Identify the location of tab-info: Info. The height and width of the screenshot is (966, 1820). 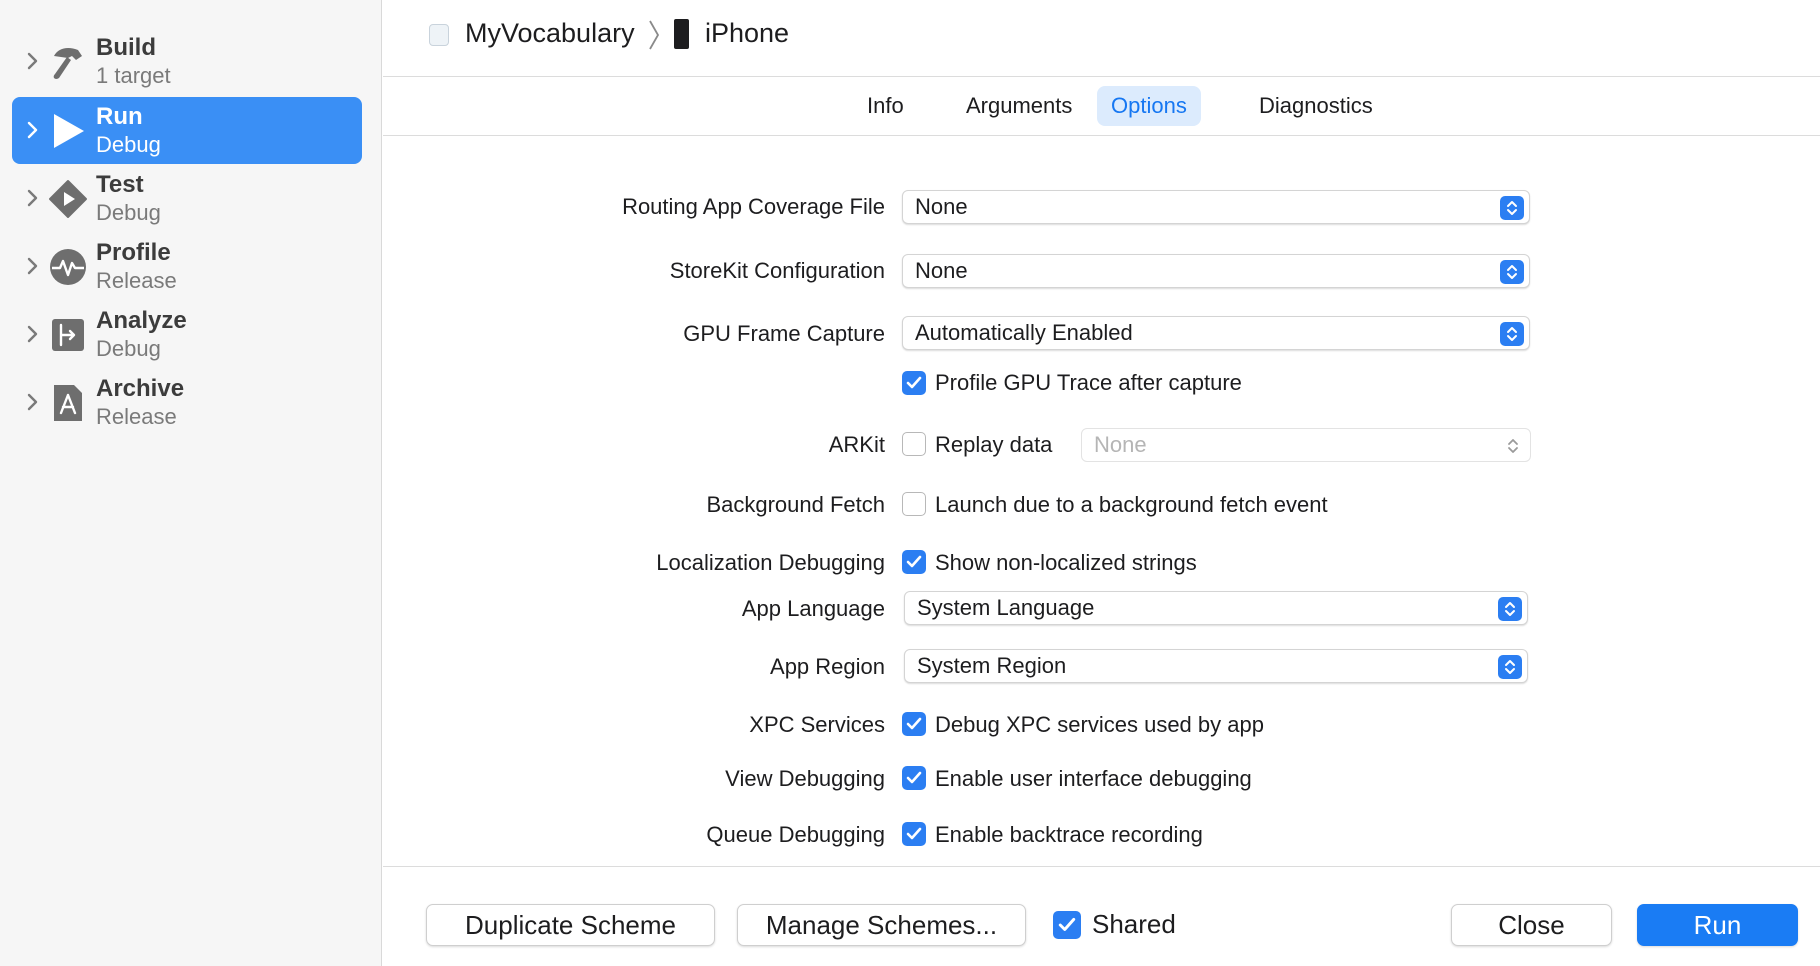
(885, 106).